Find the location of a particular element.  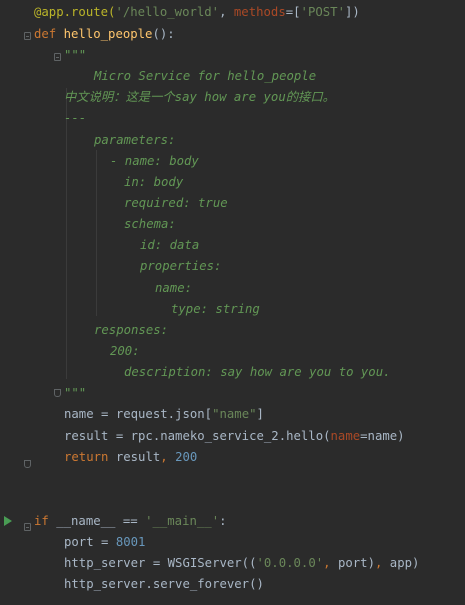

code-line: description: say how are you to you. is located at coordinates (232, 372).